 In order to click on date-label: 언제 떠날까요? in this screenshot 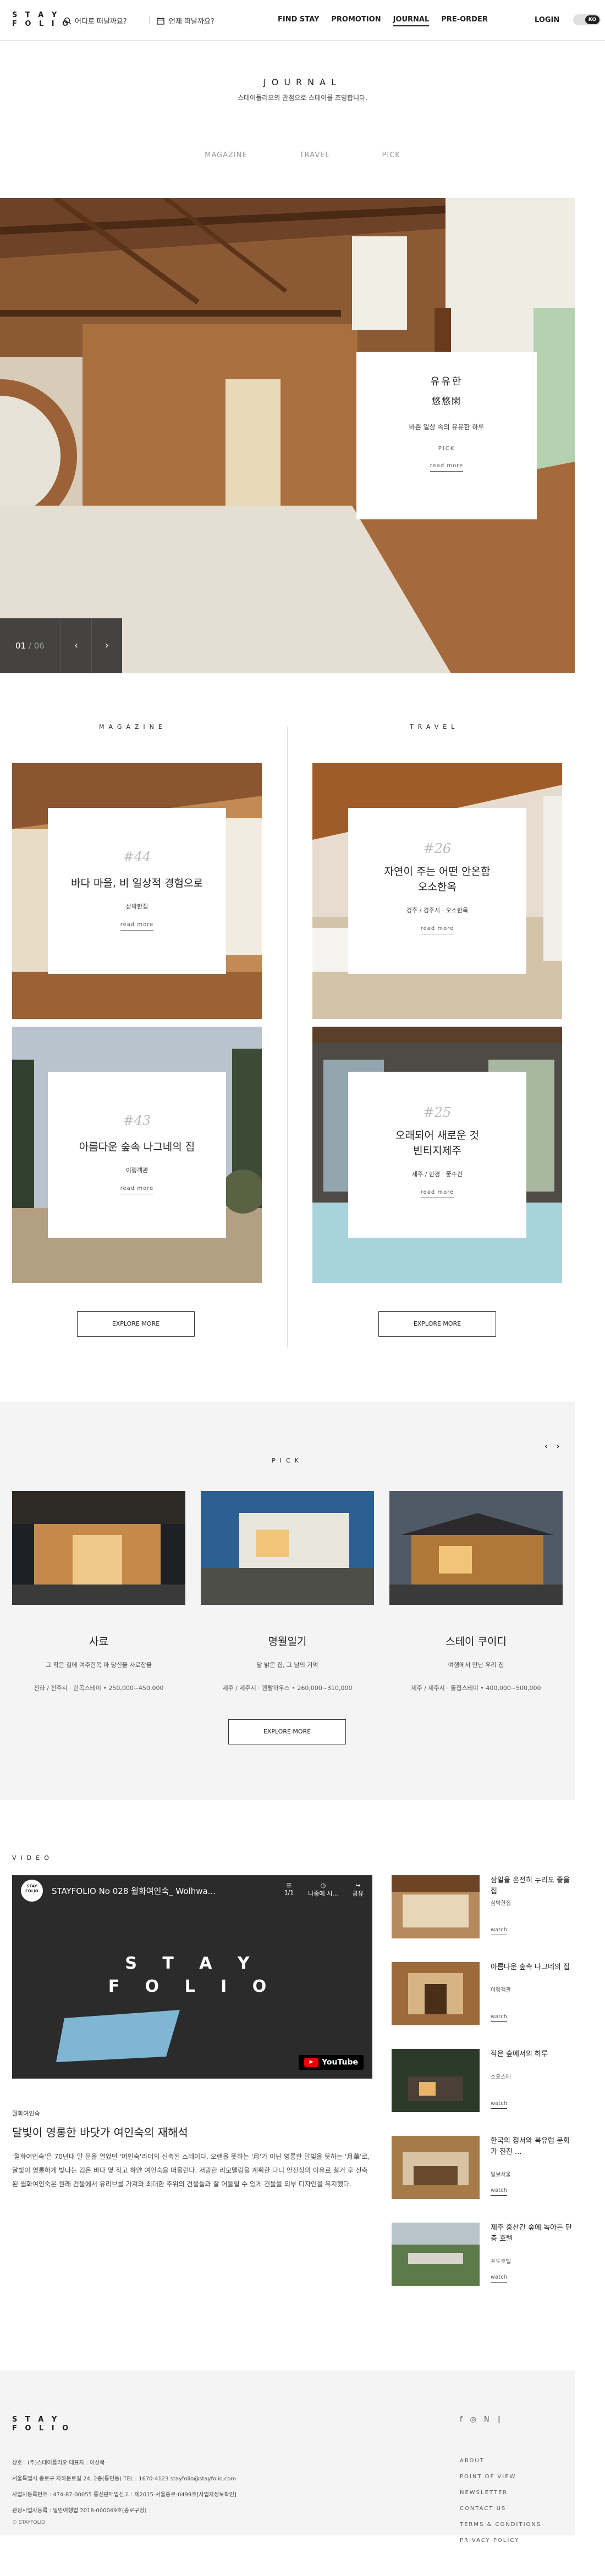, I will do `click(192, 22)`.